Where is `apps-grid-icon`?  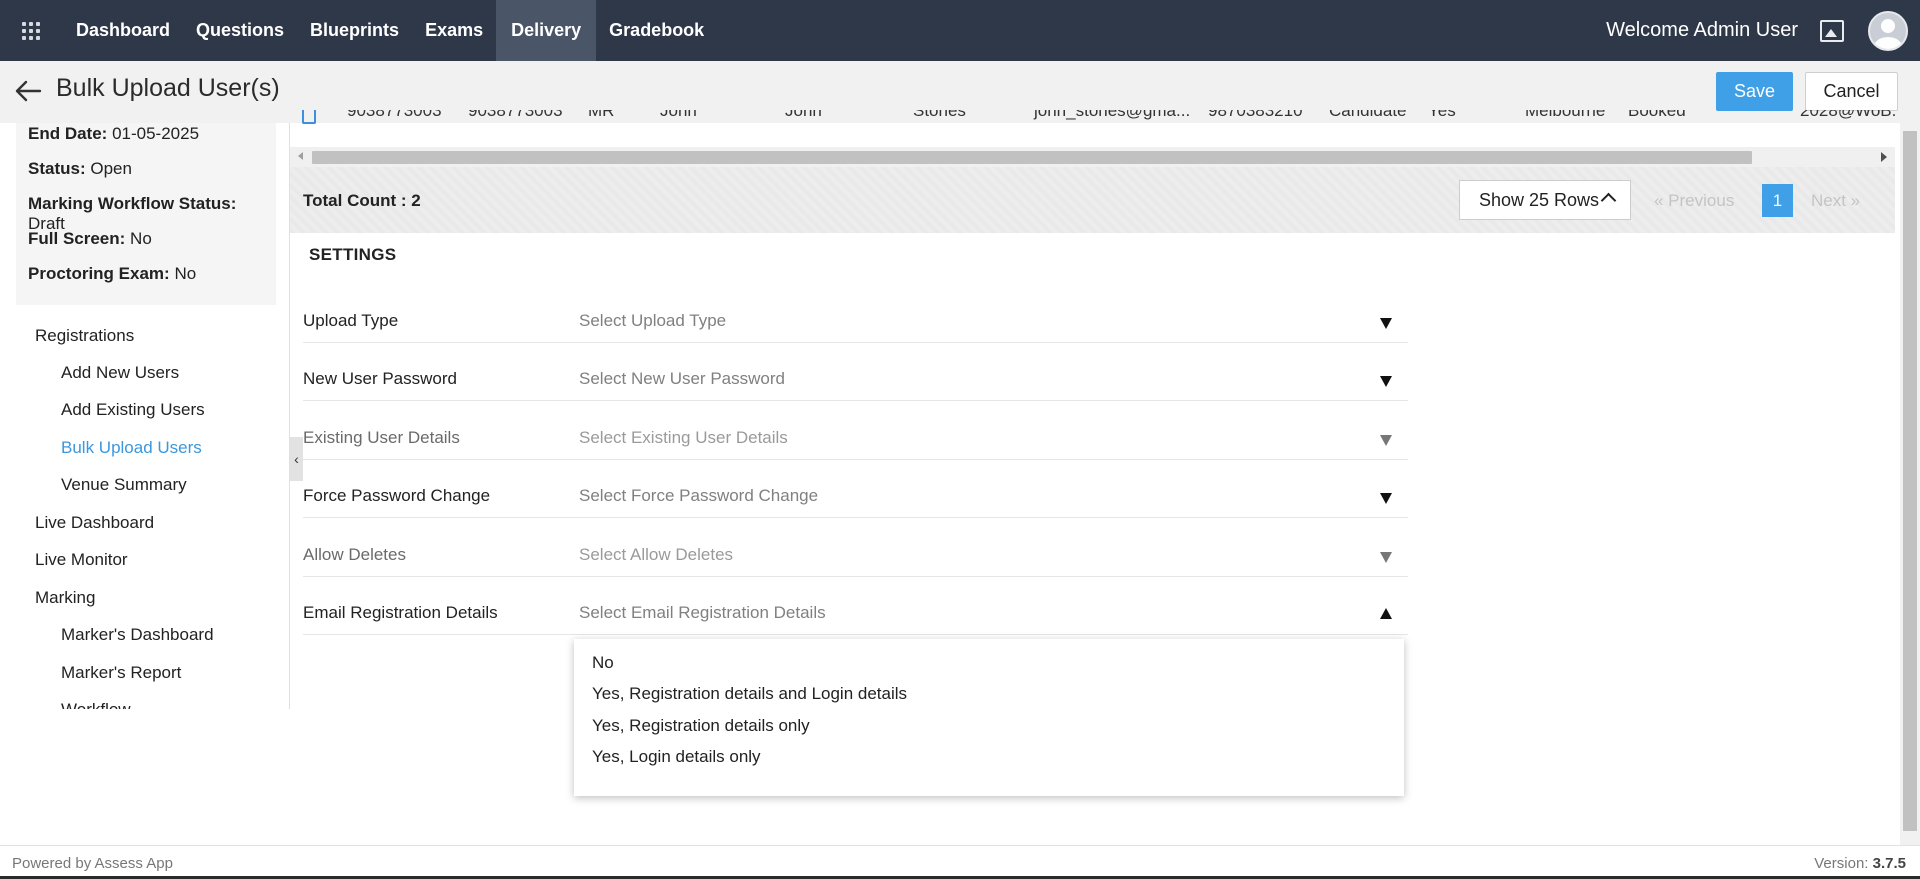 apps-grid-icon is located at coordinates (31, 30).